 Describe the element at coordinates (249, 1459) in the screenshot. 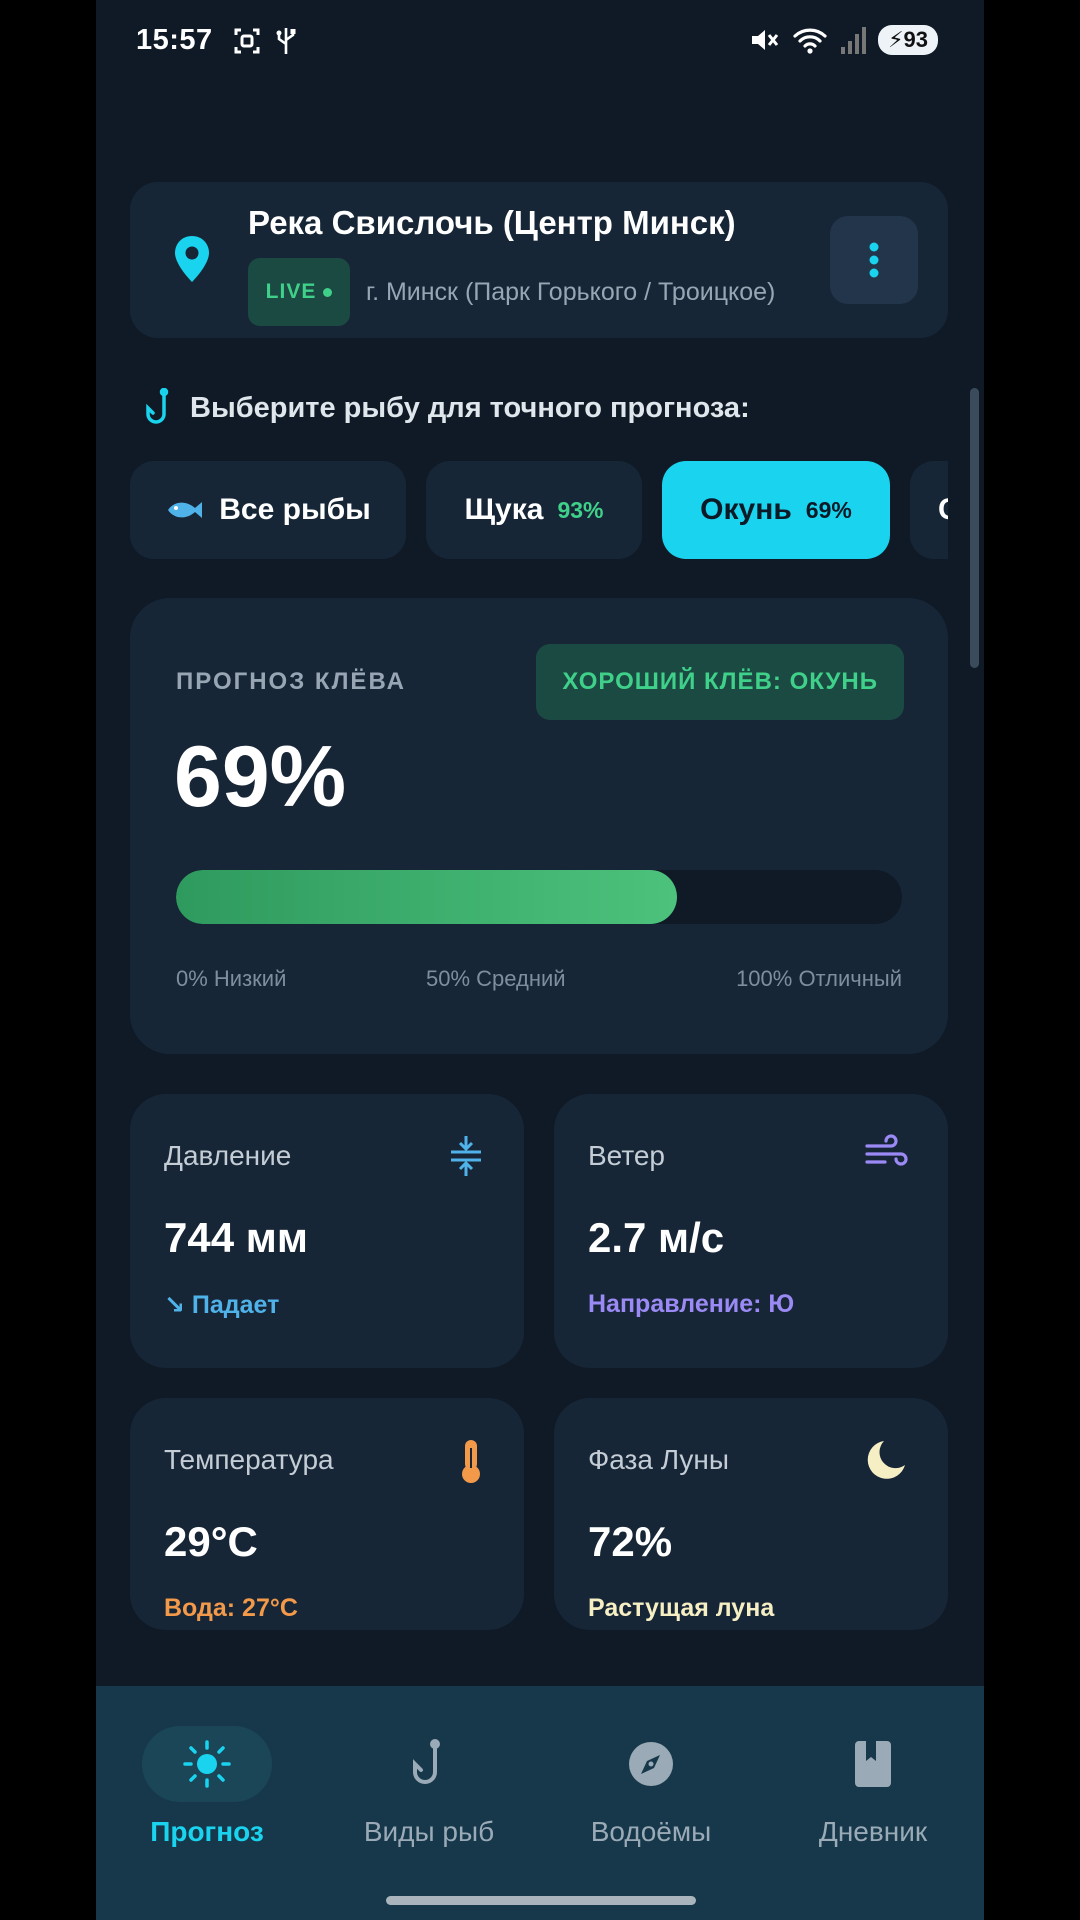

I see `temperature-title: Температура` at that location.